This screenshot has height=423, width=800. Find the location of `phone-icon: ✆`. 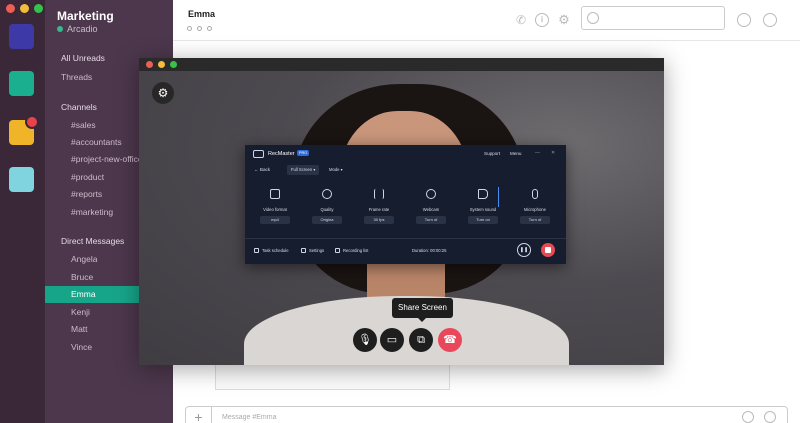

phone-icon: ✆ is located at coordinates (521, 20).